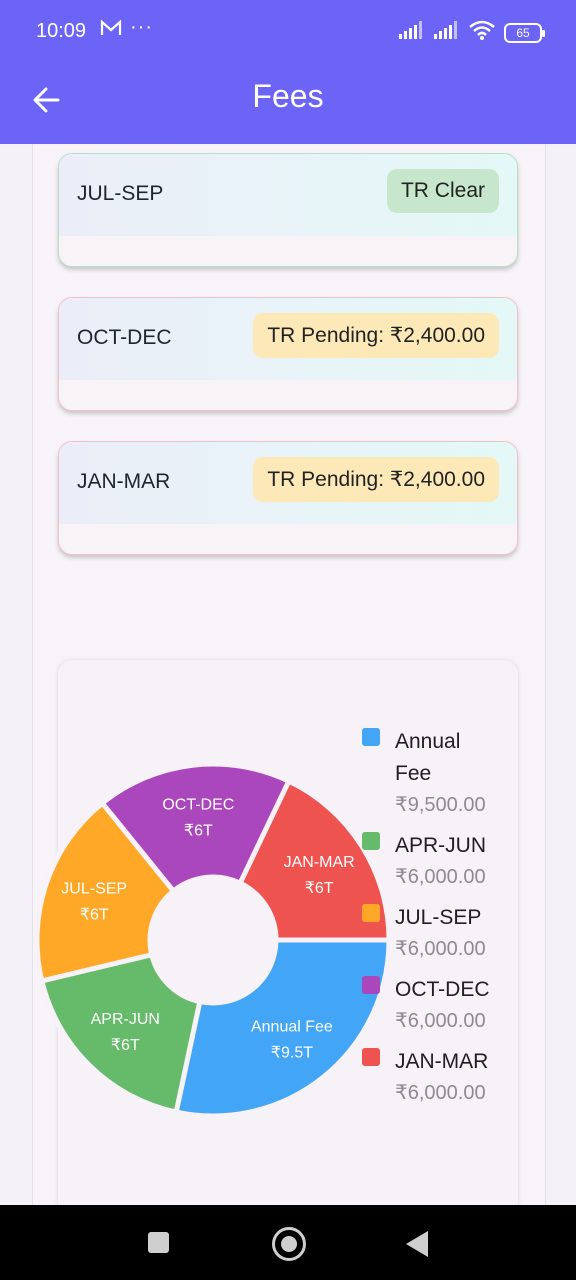 The height and width of the screenshot is (1280, 576). What do you see at coordinates (94, 889) in the screenshot?
I see `slice-label-name: JUL-SEP` at bounding box center [94, 889].